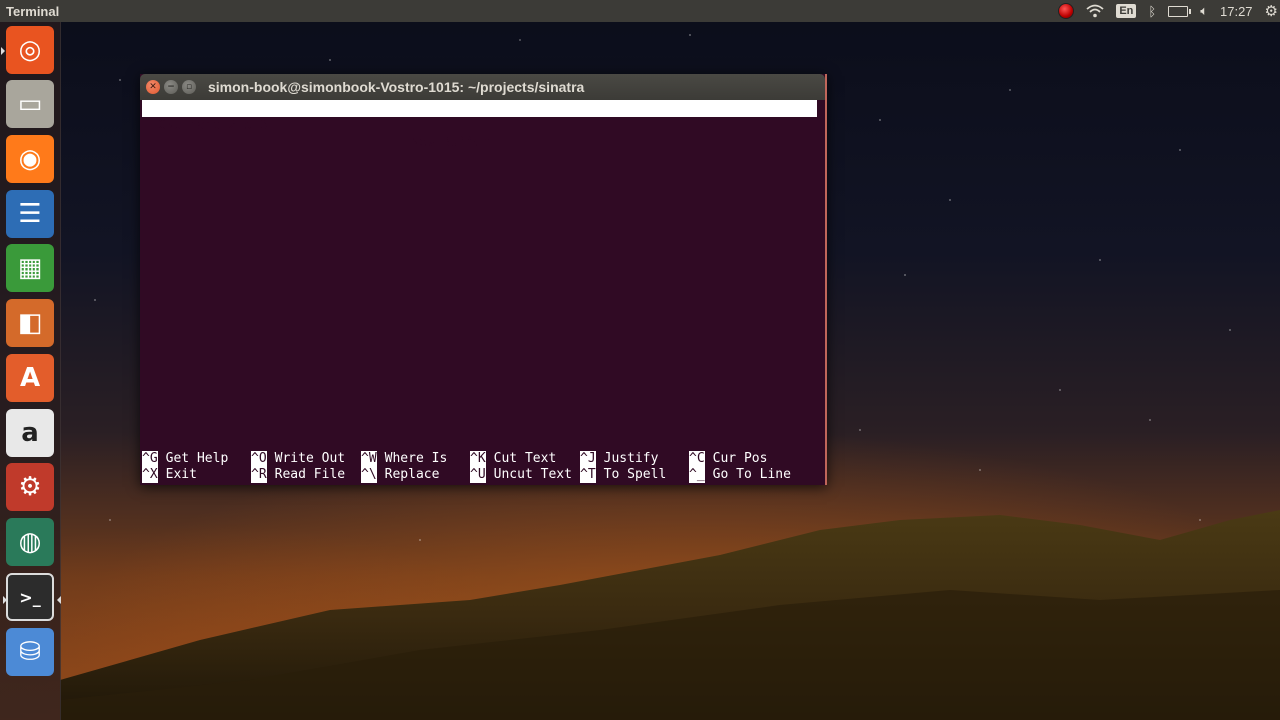 This screenshot has width=1280, height=720. I want to click on shortcut-key: ^U, so click(478, 475).